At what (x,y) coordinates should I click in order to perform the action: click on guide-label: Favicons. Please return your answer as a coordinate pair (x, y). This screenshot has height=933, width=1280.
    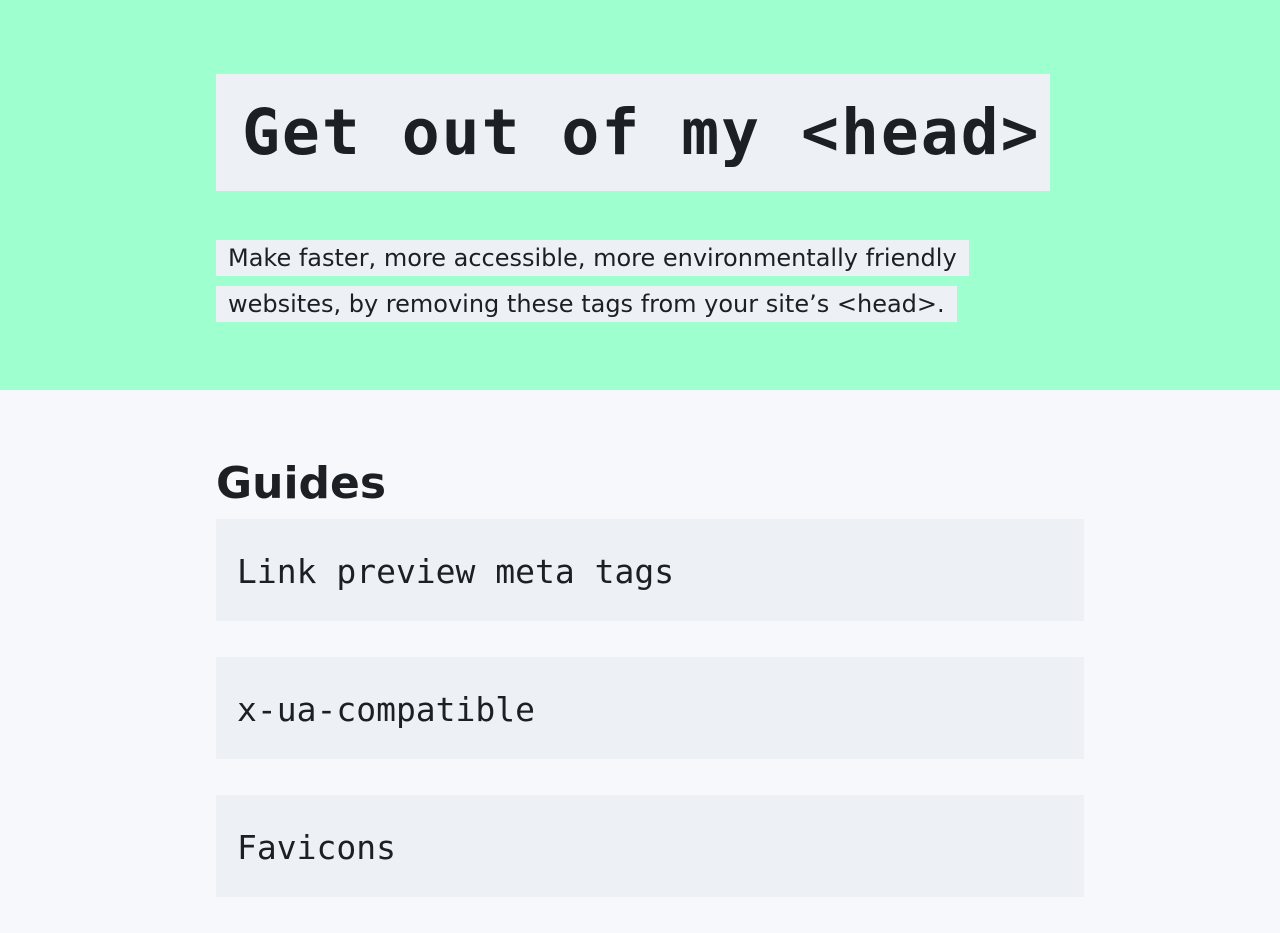
    Looking at the image, I should click on (316, 847).